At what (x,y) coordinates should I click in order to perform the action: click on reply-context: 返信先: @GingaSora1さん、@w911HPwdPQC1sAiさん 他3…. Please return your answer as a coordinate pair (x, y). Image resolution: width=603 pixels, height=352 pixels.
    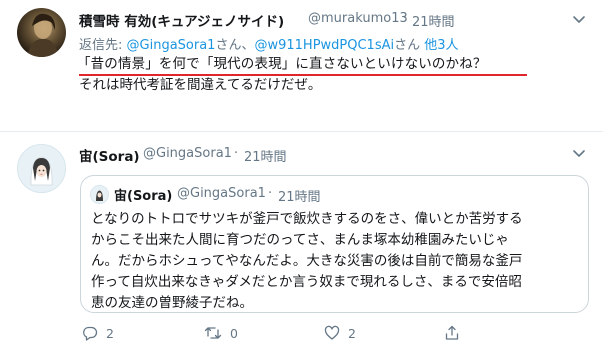
    Looking at the image, I should click on (269, 43).